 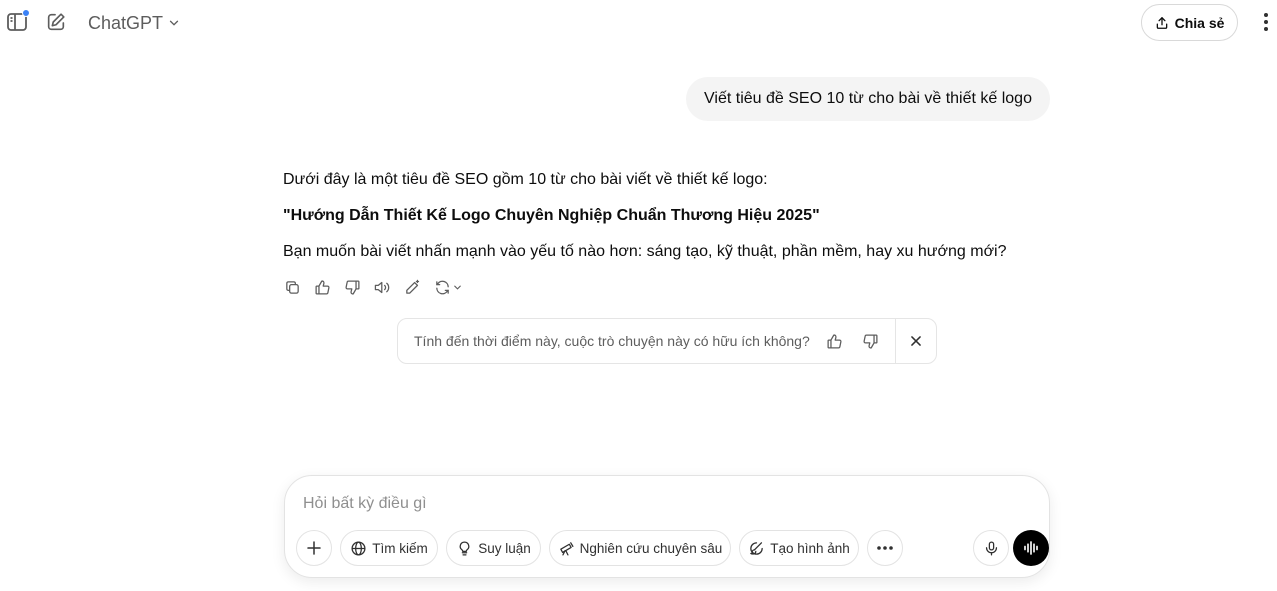 I want to click on new-chat-icon, so click(x=56, y=22).